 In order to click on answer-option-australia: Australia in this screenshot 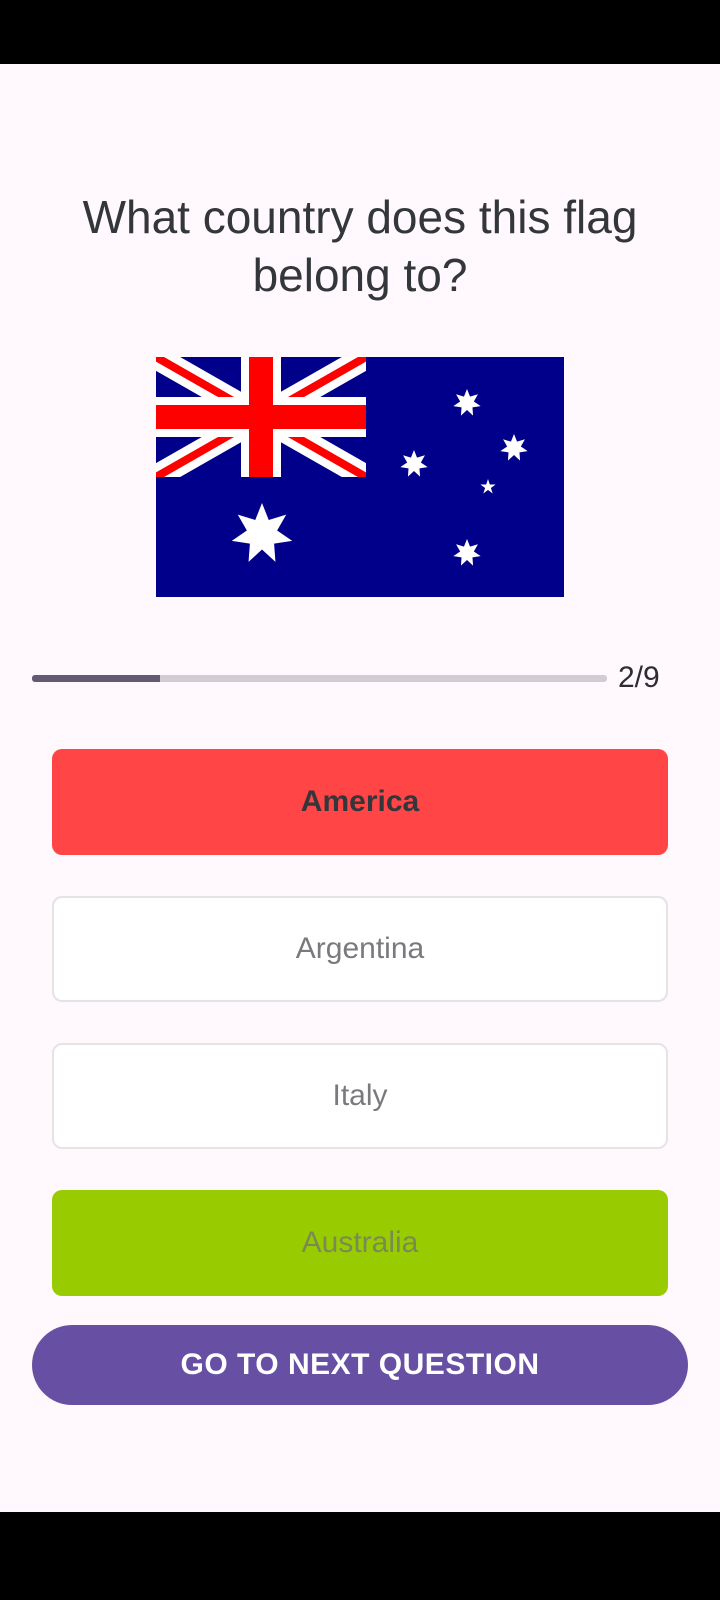, I will do `click(360, 1243)`.